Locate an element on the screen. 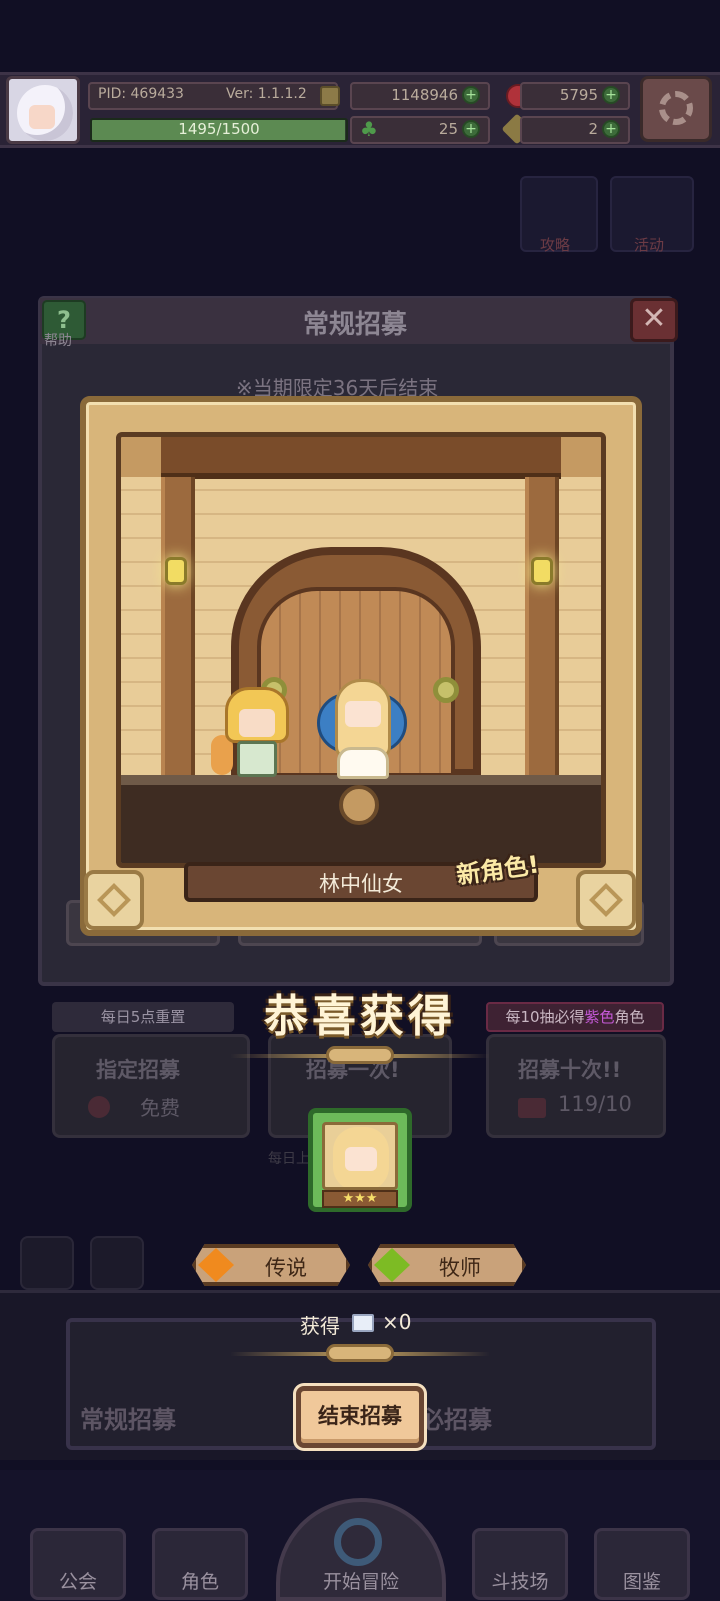  designated-recruit-cost: 免费 is located at coordinates (160, 1108).